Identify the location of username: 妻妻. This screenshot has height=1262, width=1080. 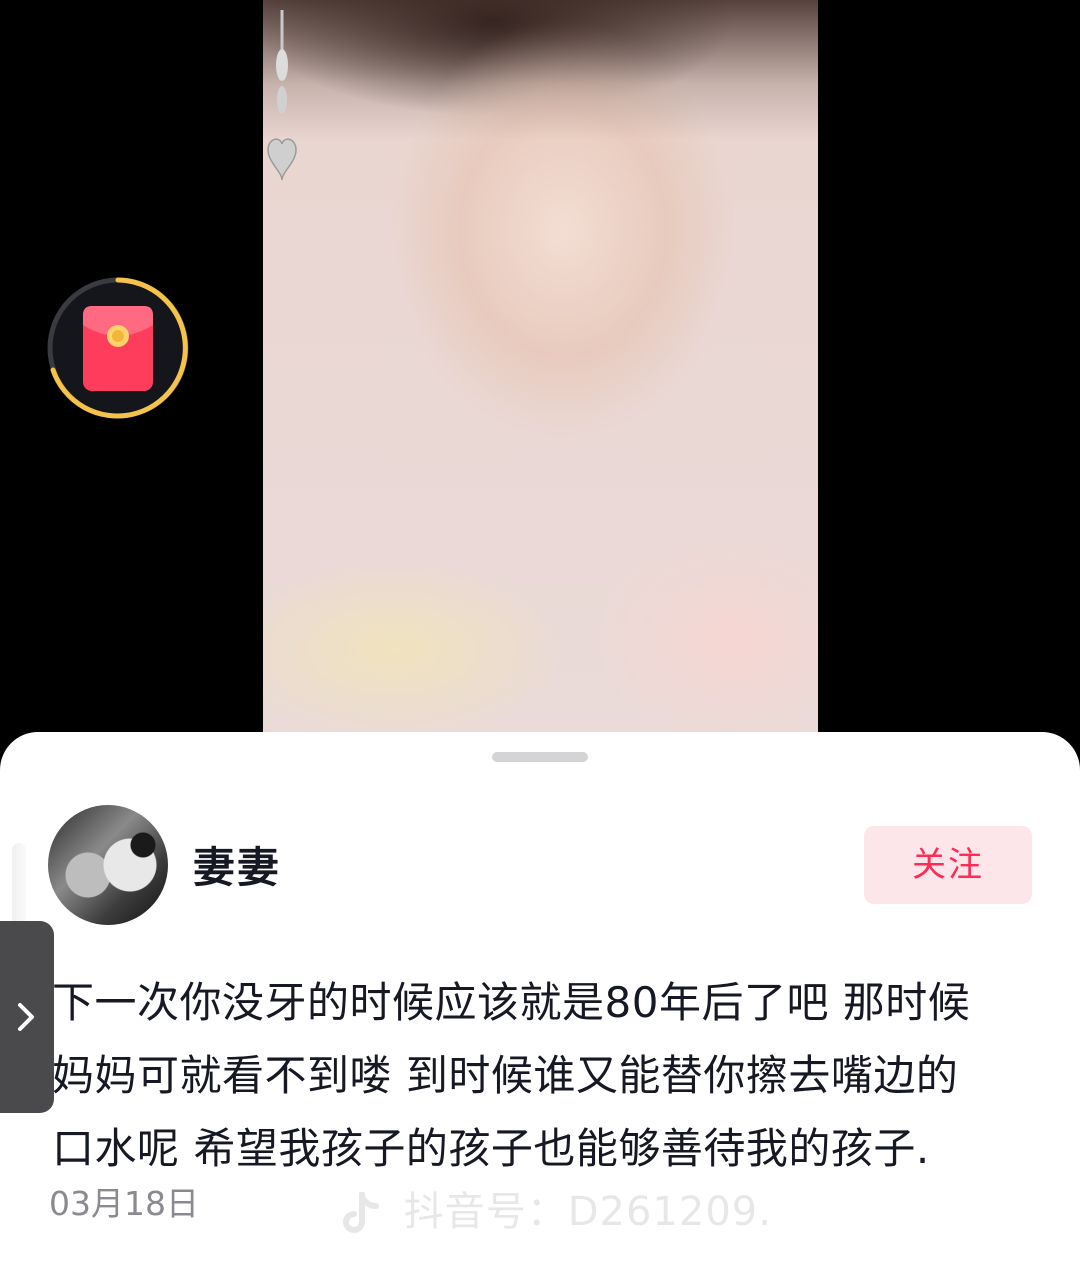
(237, 868).